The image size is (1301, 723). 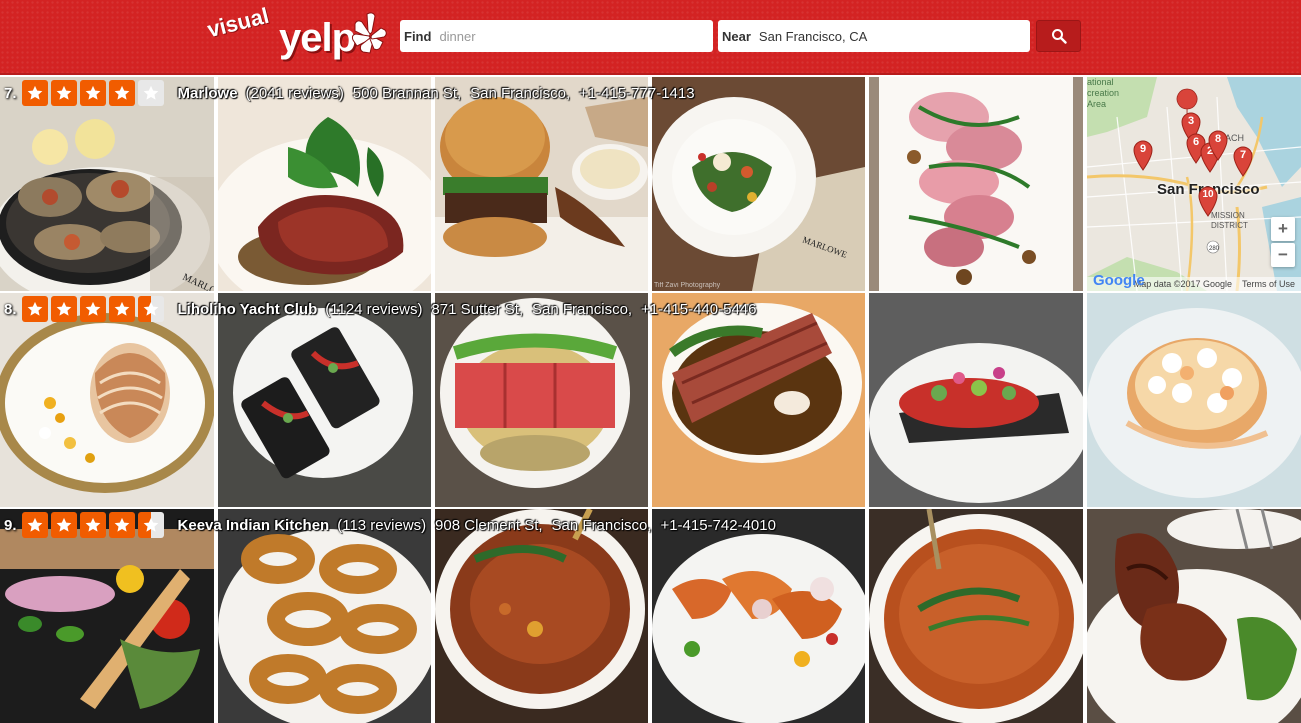 I want to click on food-photo-meringue, so click(x=107, y=400).